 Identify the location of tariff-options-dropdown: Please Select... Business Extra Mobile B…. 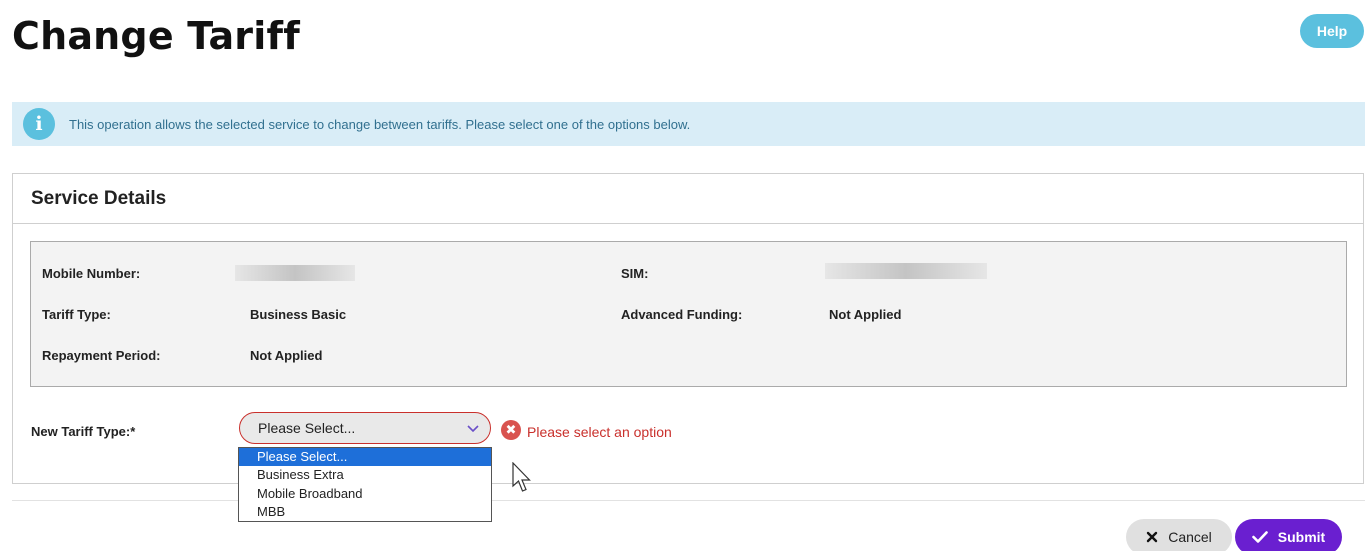
(365, 484).